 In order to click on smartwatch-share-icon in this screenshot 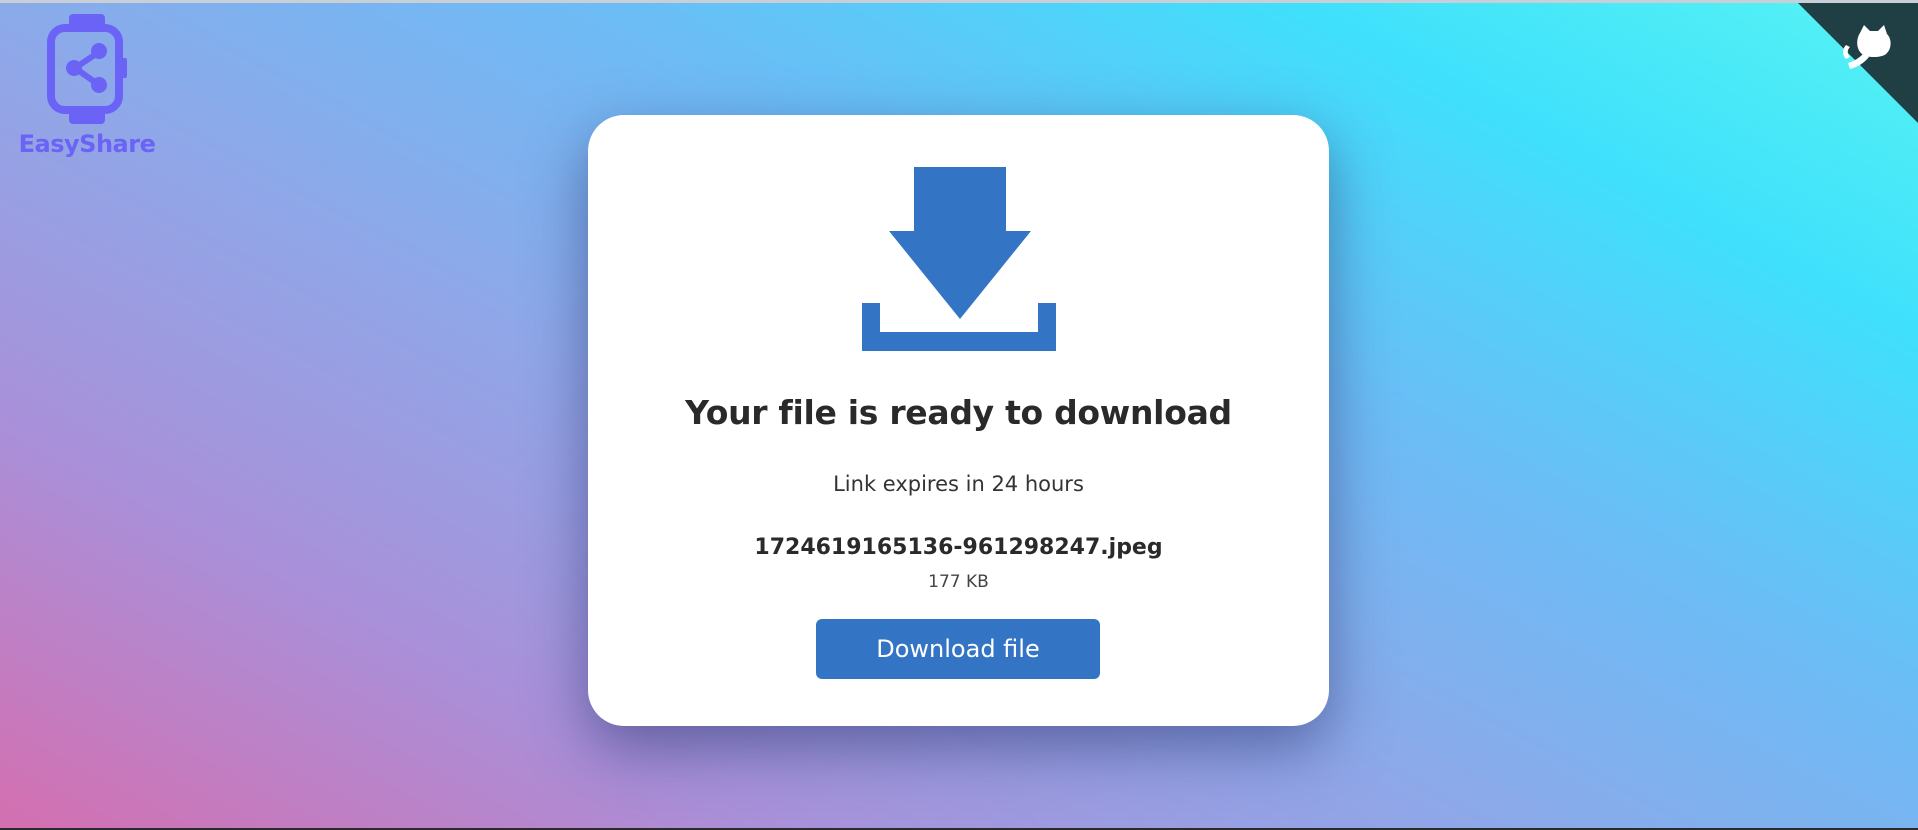, I will do `click(87, 69)`.